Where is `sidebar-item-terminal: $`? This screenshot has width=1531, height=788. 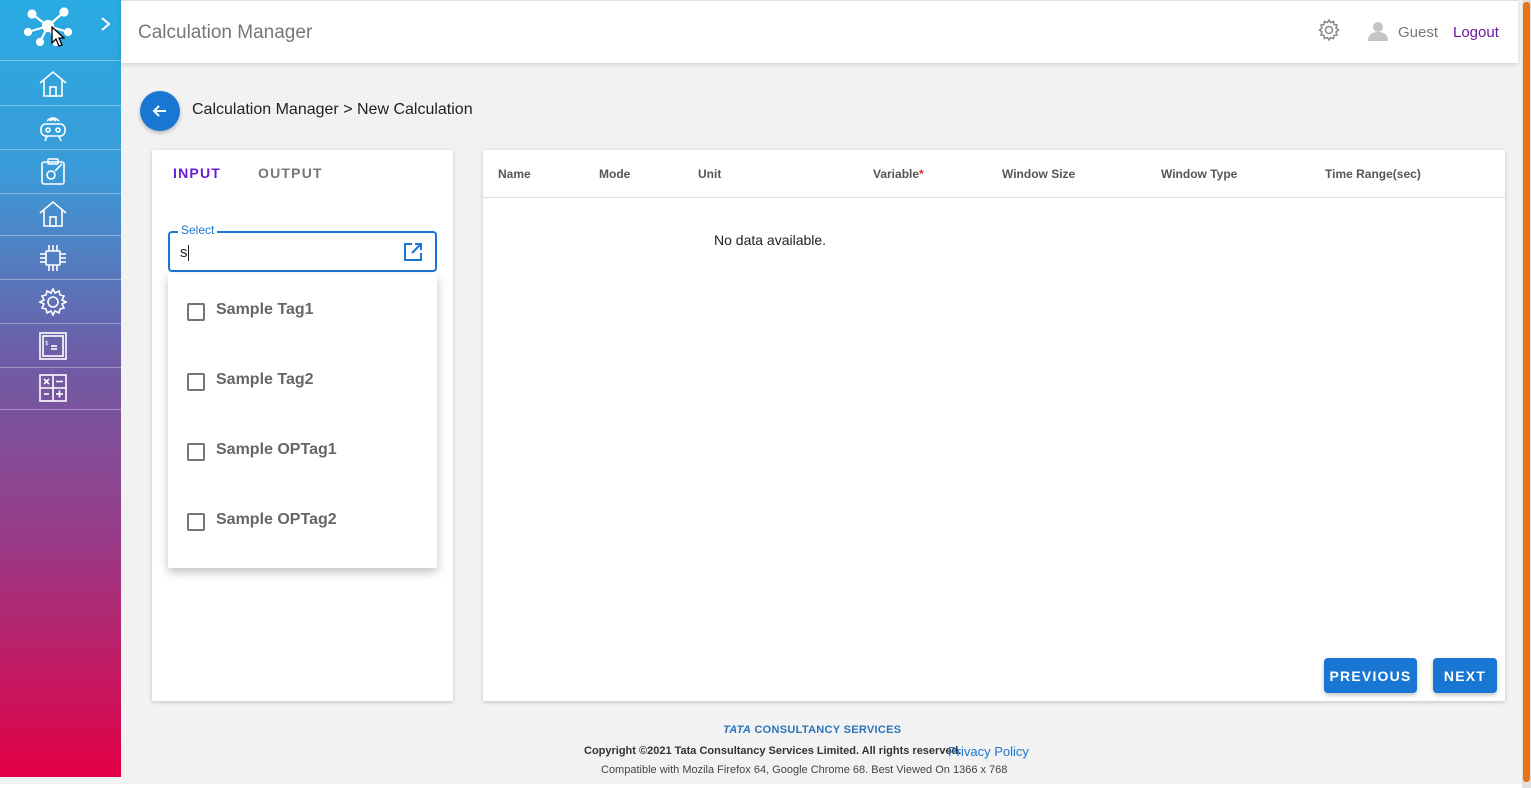
sidebar-item-terminal: $ is located at coordinates (60, 346).